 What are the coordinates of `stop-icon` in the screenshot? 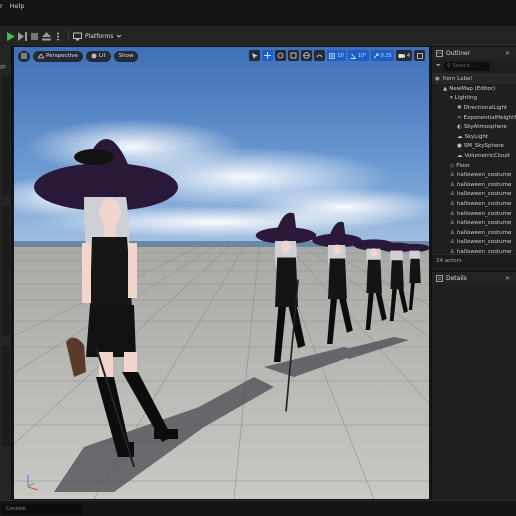 It's located at (34, 36).